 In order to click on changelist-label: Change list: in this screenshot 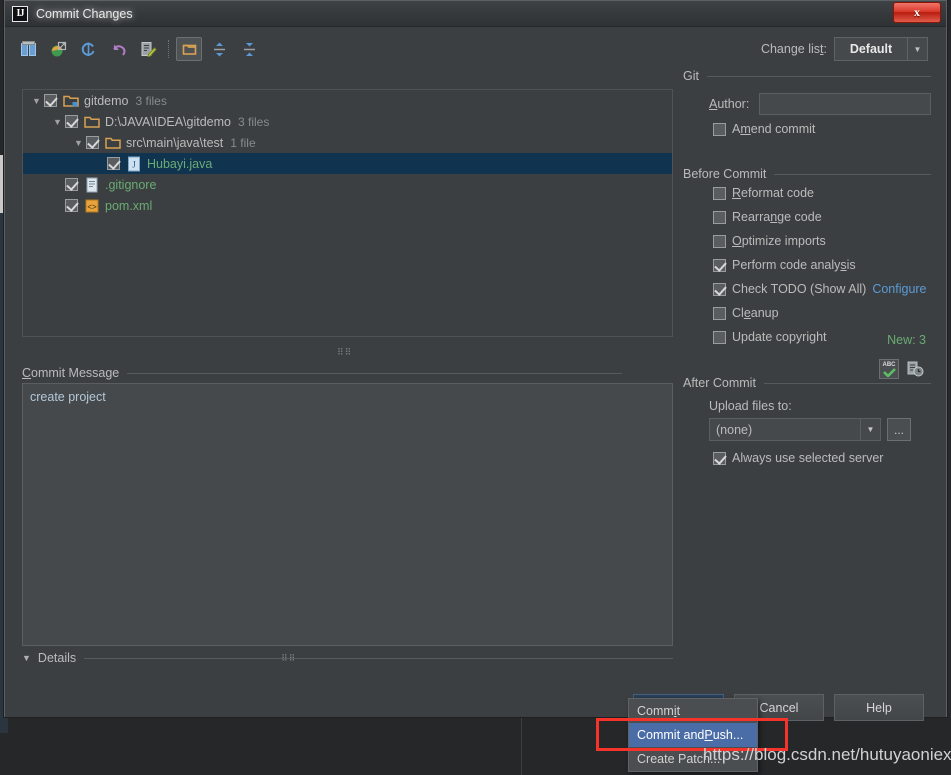, I will do `click(794, 49)`.